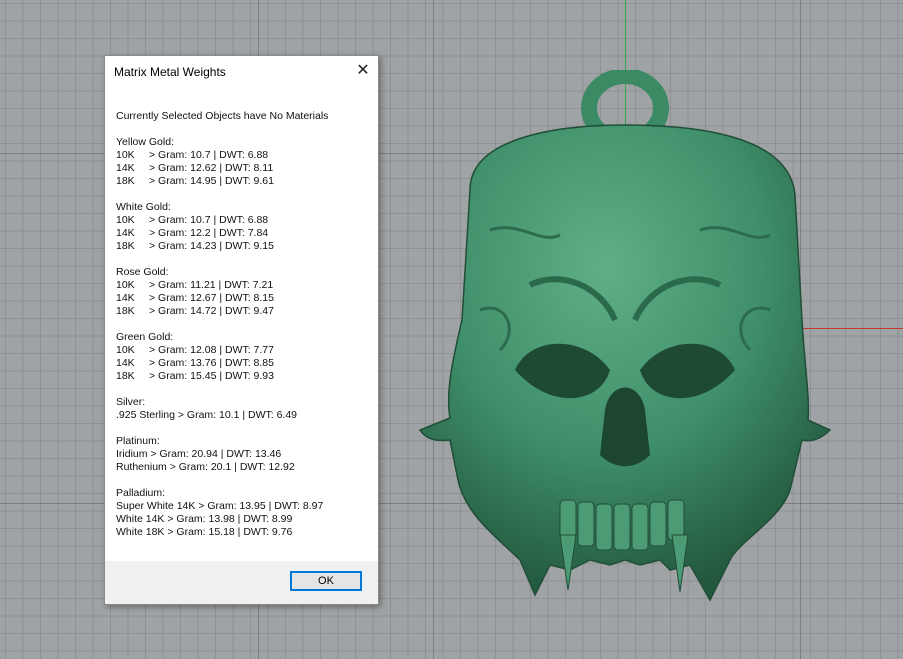 The image size is (903, 659). I want to click on weight-row: 14K > Gram: 13.76 | DWT: 8.85, so click(244, 363).